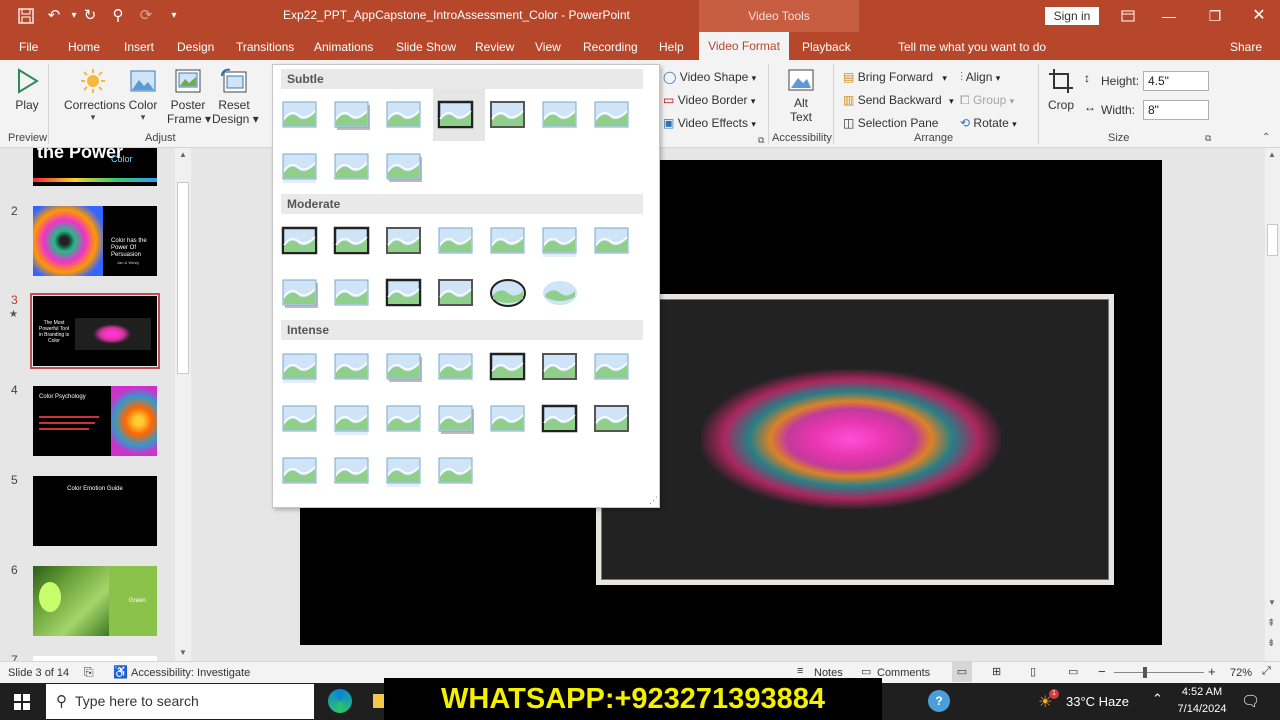 The image size is (1280, 720). Describe the element at coordinates (180, 701) in the screenshot. I see `taskbar-search-box: ⚲ Type here to search` at that location.